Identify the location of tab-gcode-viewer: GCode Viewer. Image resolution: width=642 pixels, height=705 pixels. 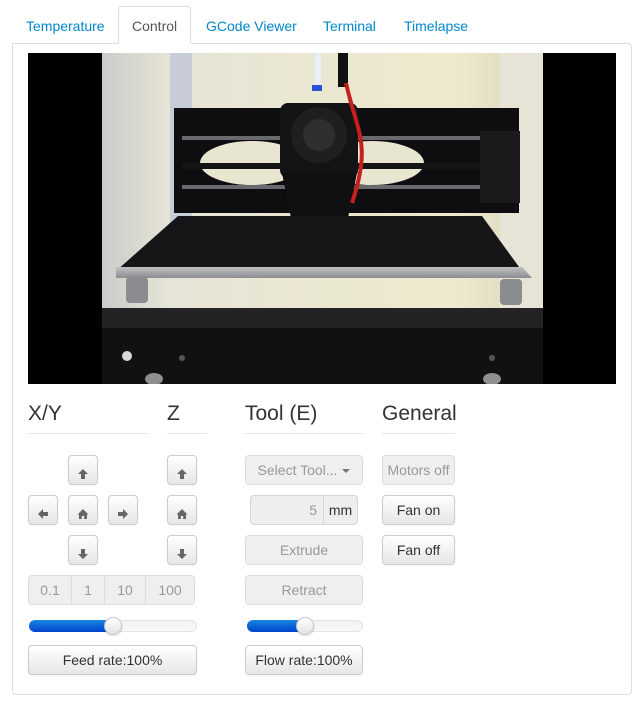
(251, 25).